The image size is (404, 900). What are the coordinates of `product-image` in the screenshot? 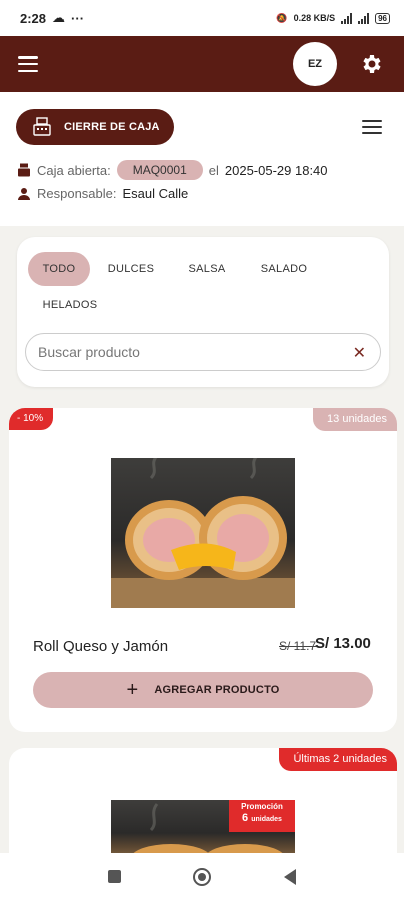 It's located at (203, 533).